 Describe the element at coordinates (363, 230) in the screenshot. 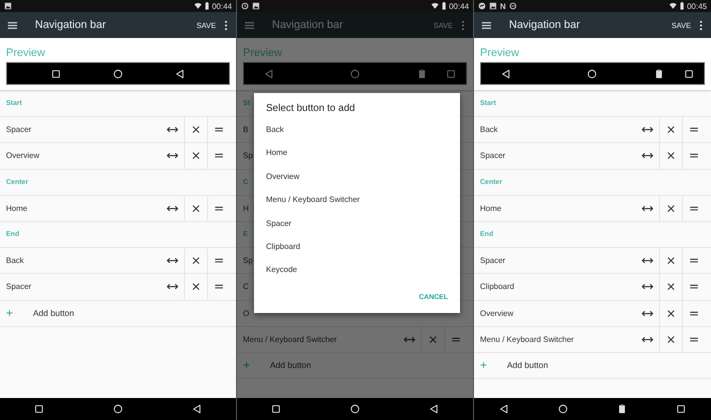

I see `dialog-option: Spacer` at that location.